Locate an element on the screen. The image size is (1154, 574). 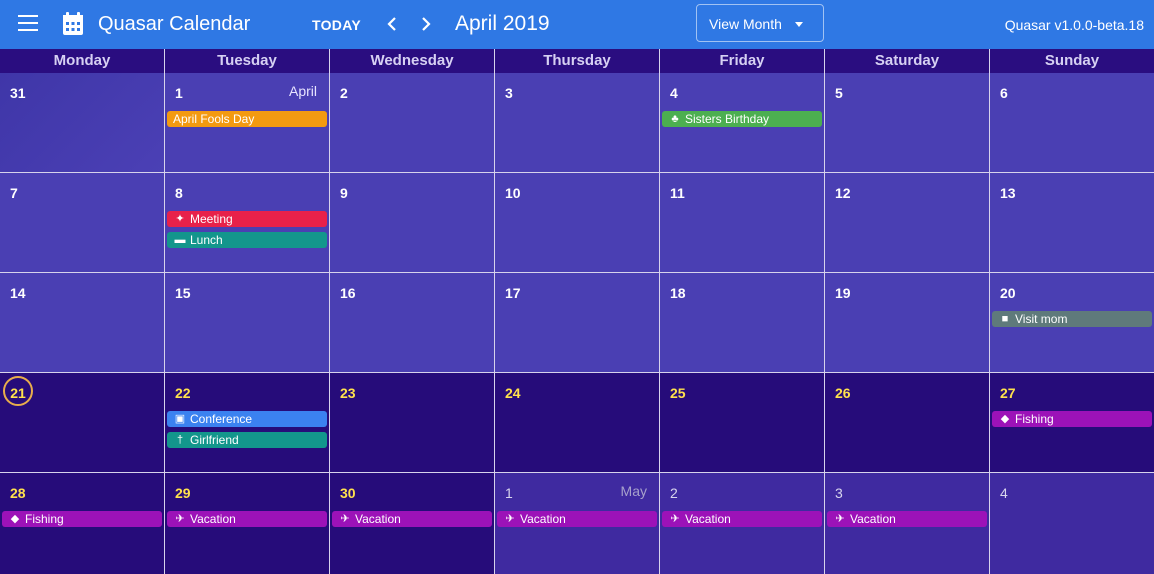
day-number: 27 is located at coordinates (1008, 393).